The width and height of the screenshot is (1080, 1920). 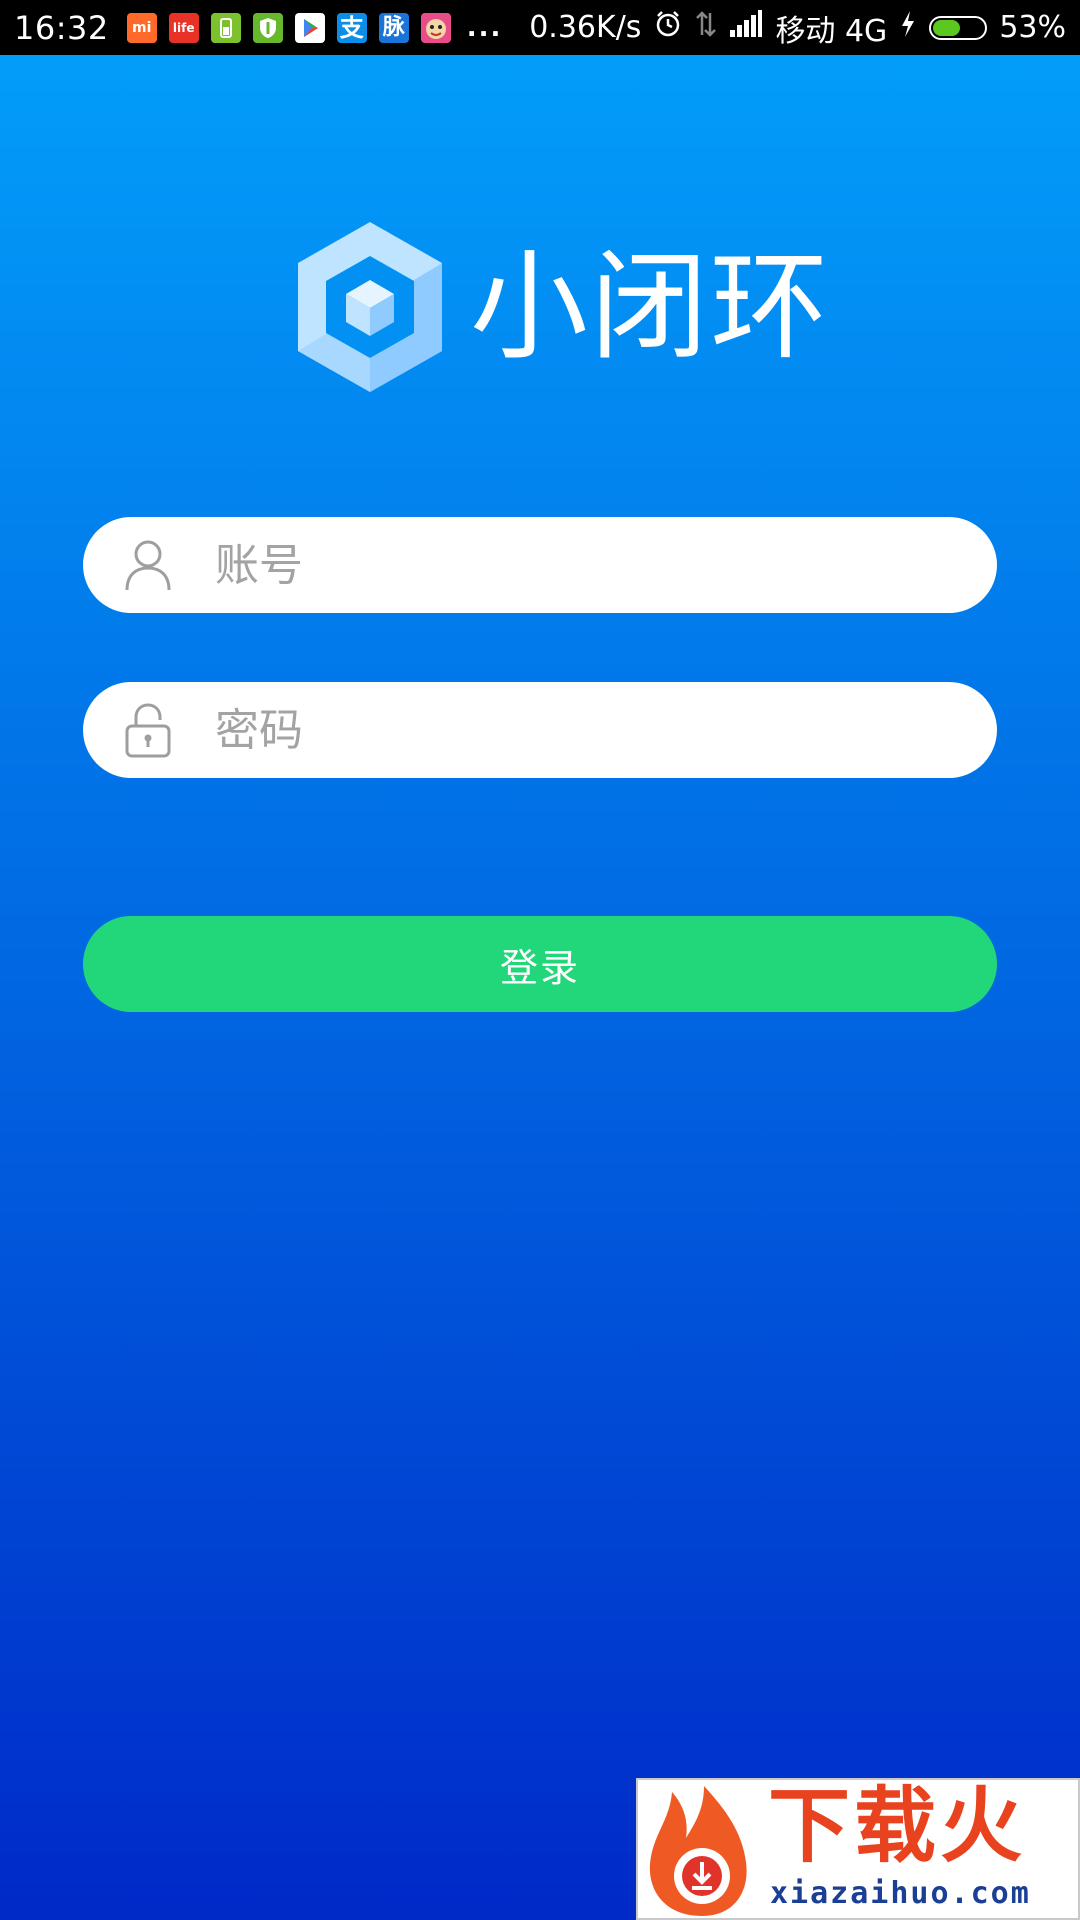 I want to click on flame-download-logo-icon, so click(x=698, y=1851).